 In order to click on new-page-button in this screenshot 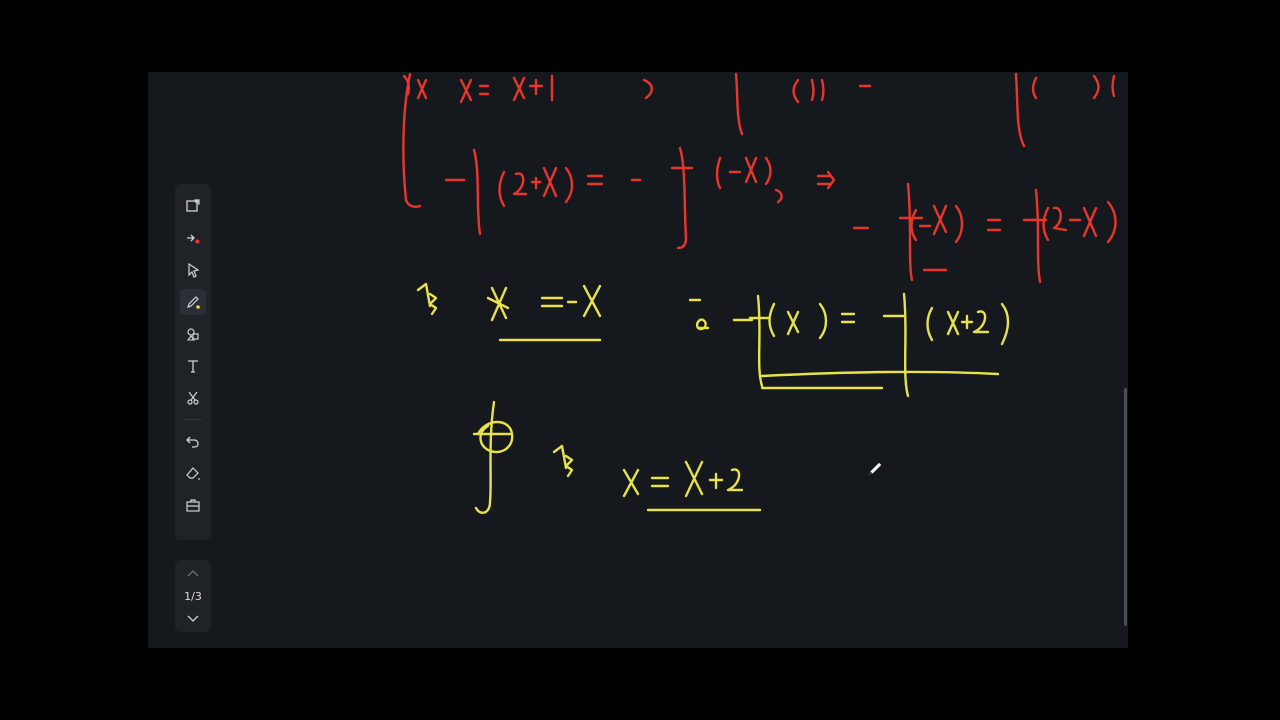, I will do `click(193, 206)`.